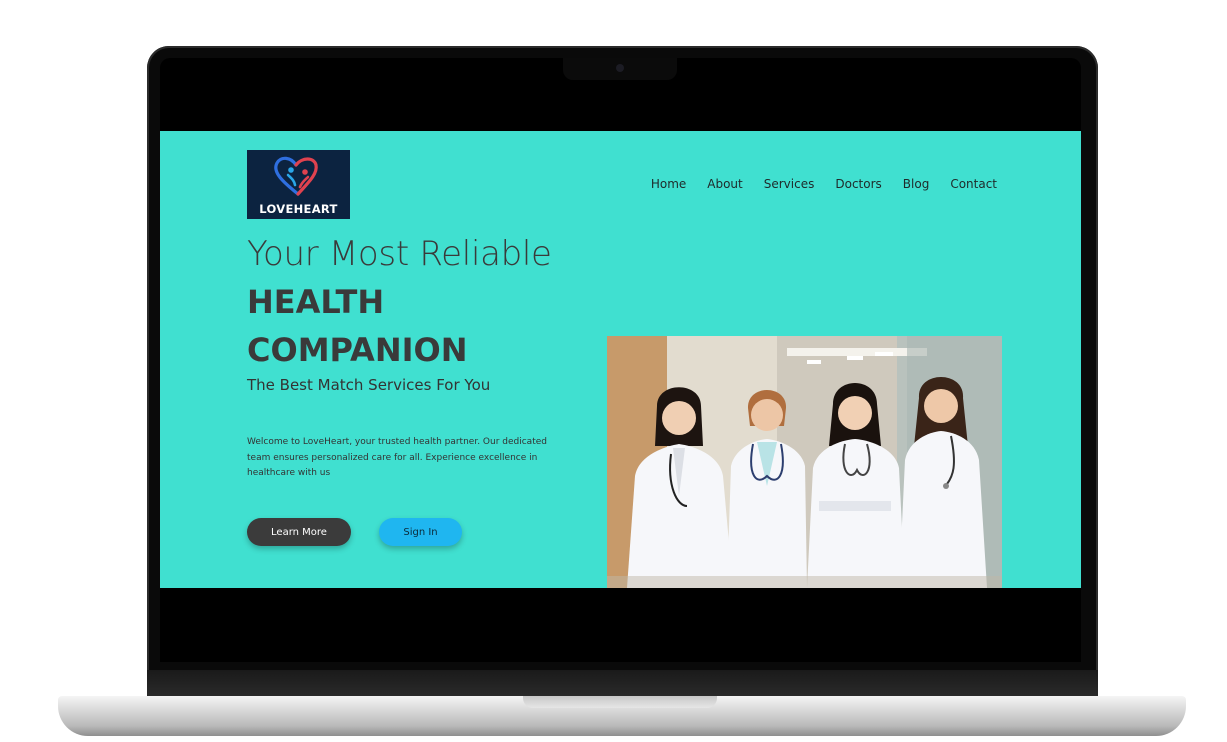 The image size is (1227, 742). I want to click on nav-contact: Contact, so click(973, 184).